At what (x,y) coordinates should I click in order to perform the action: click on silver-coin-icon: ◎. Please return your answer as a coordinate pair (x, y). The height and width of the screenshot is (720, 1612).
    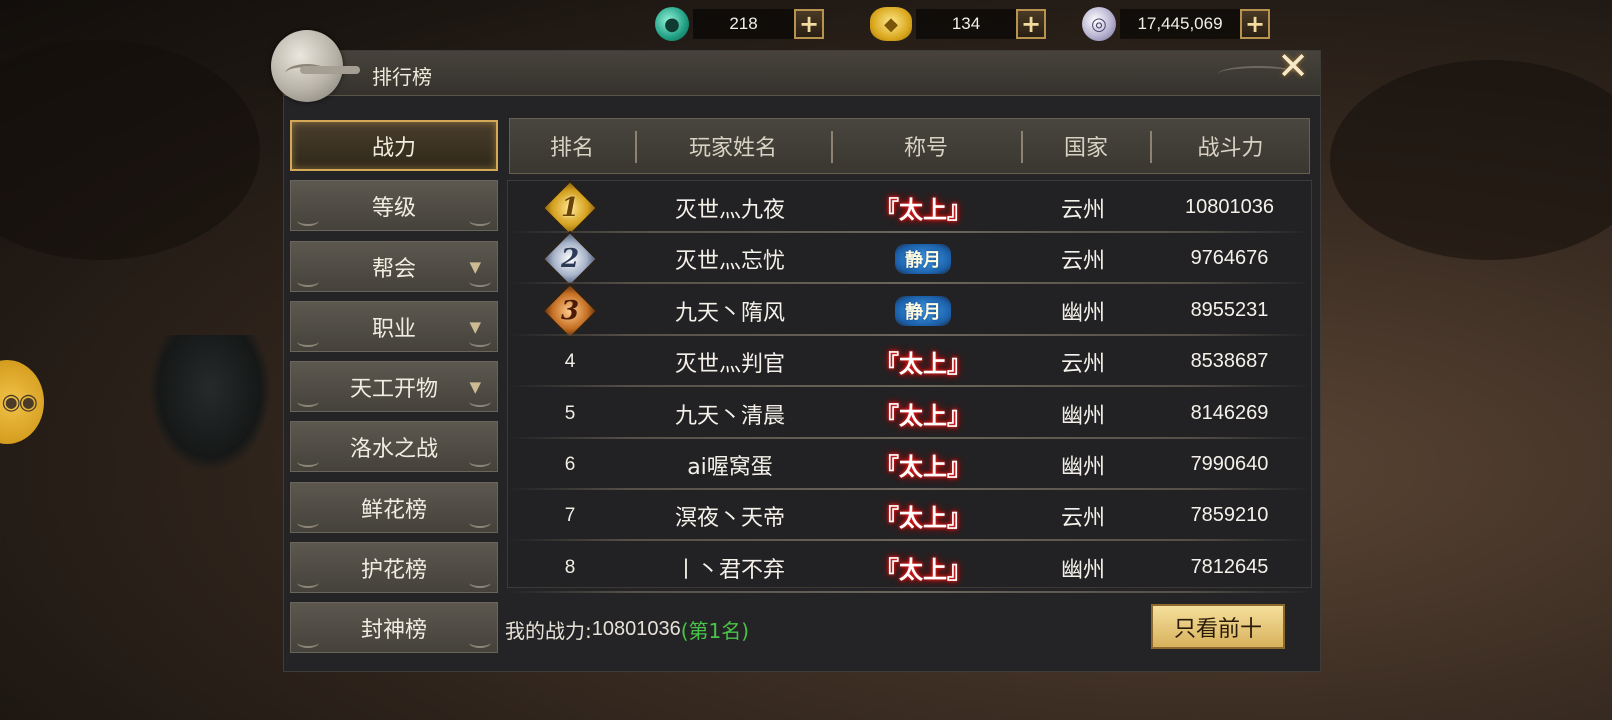
    Looking at the image, I should click on (1099, 24).